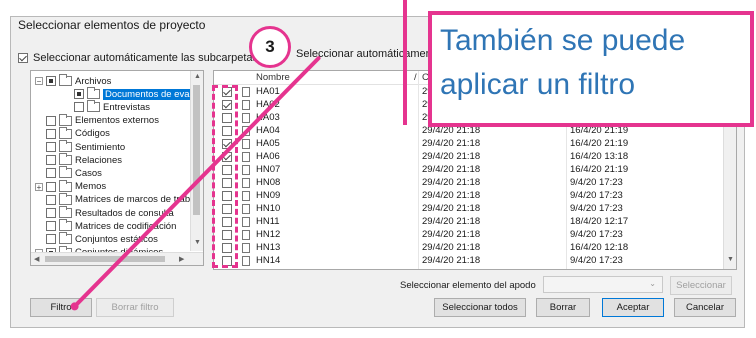  Describe the element at coordinates (268, 143) in the screenshot. I see `table-cell-name: HA05` at that location.